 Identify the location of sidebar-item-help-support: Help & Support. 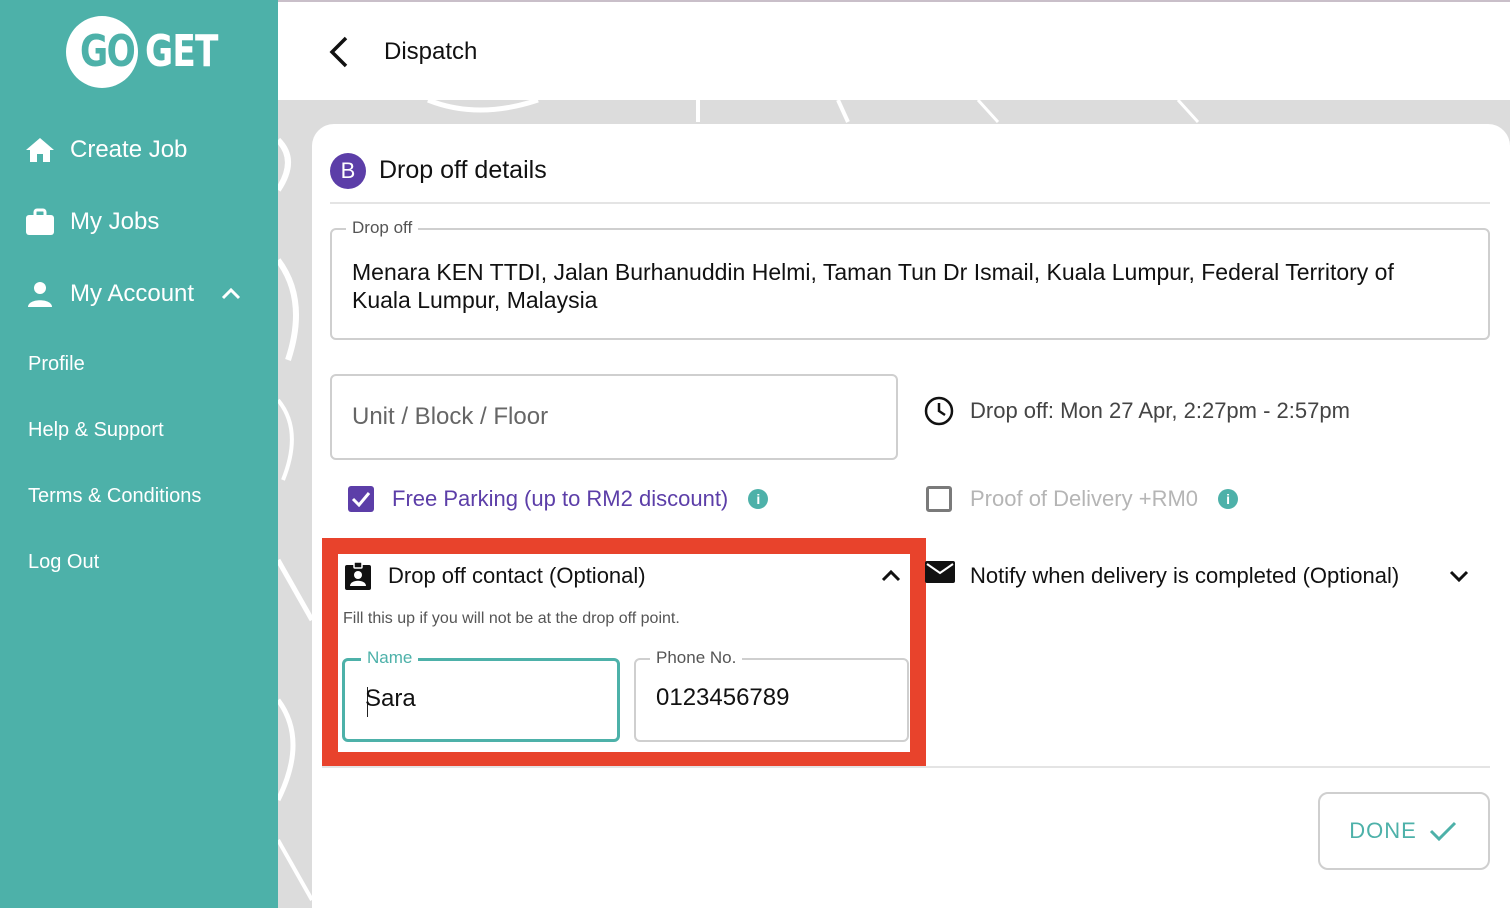
(96, 430).